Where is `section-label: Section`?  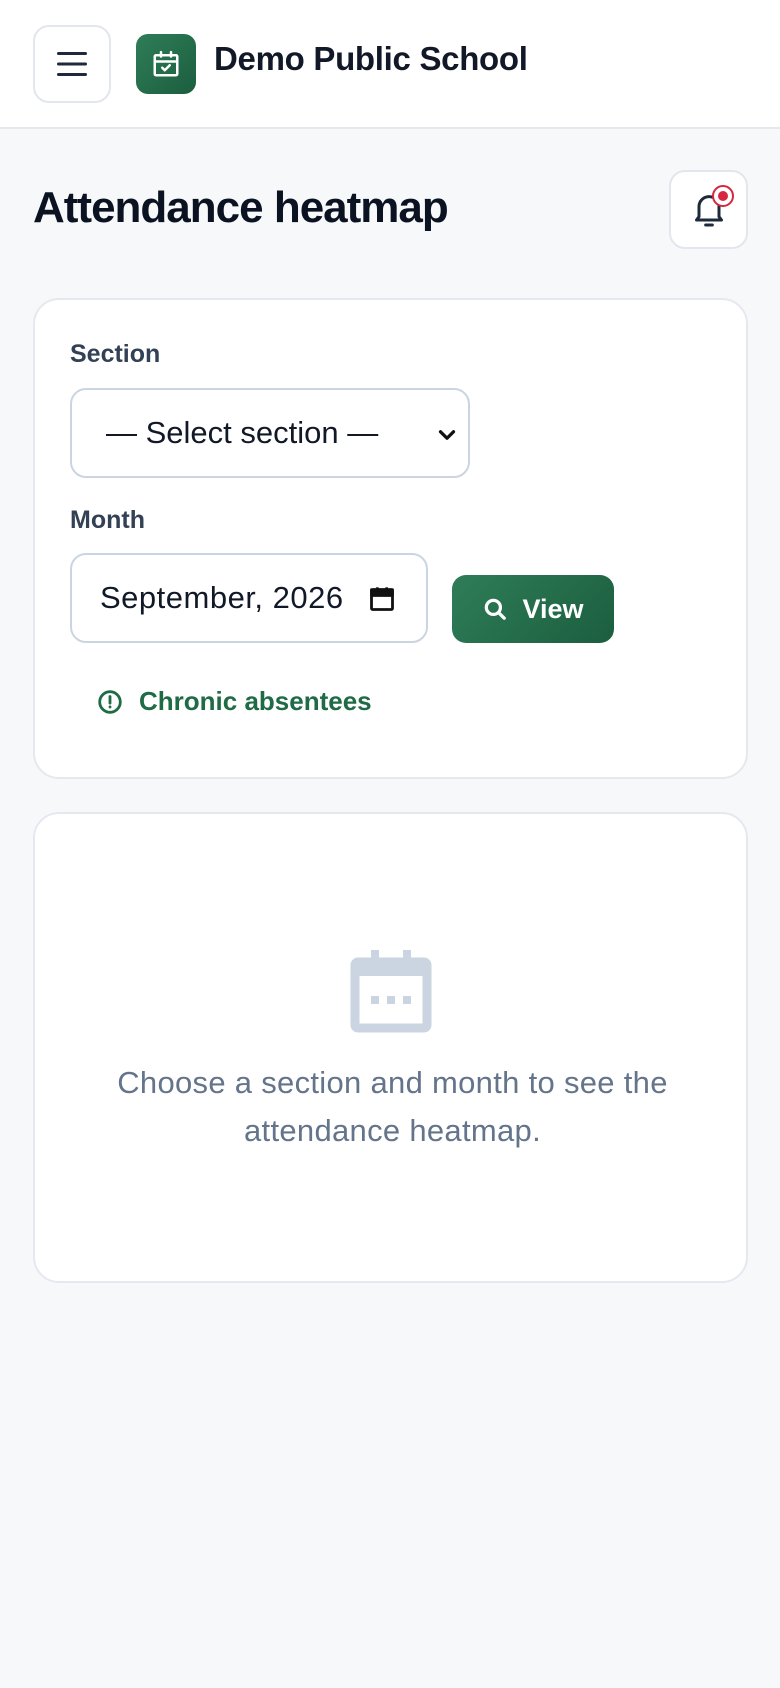
section-label: Section is located at coordinates (115, 354).